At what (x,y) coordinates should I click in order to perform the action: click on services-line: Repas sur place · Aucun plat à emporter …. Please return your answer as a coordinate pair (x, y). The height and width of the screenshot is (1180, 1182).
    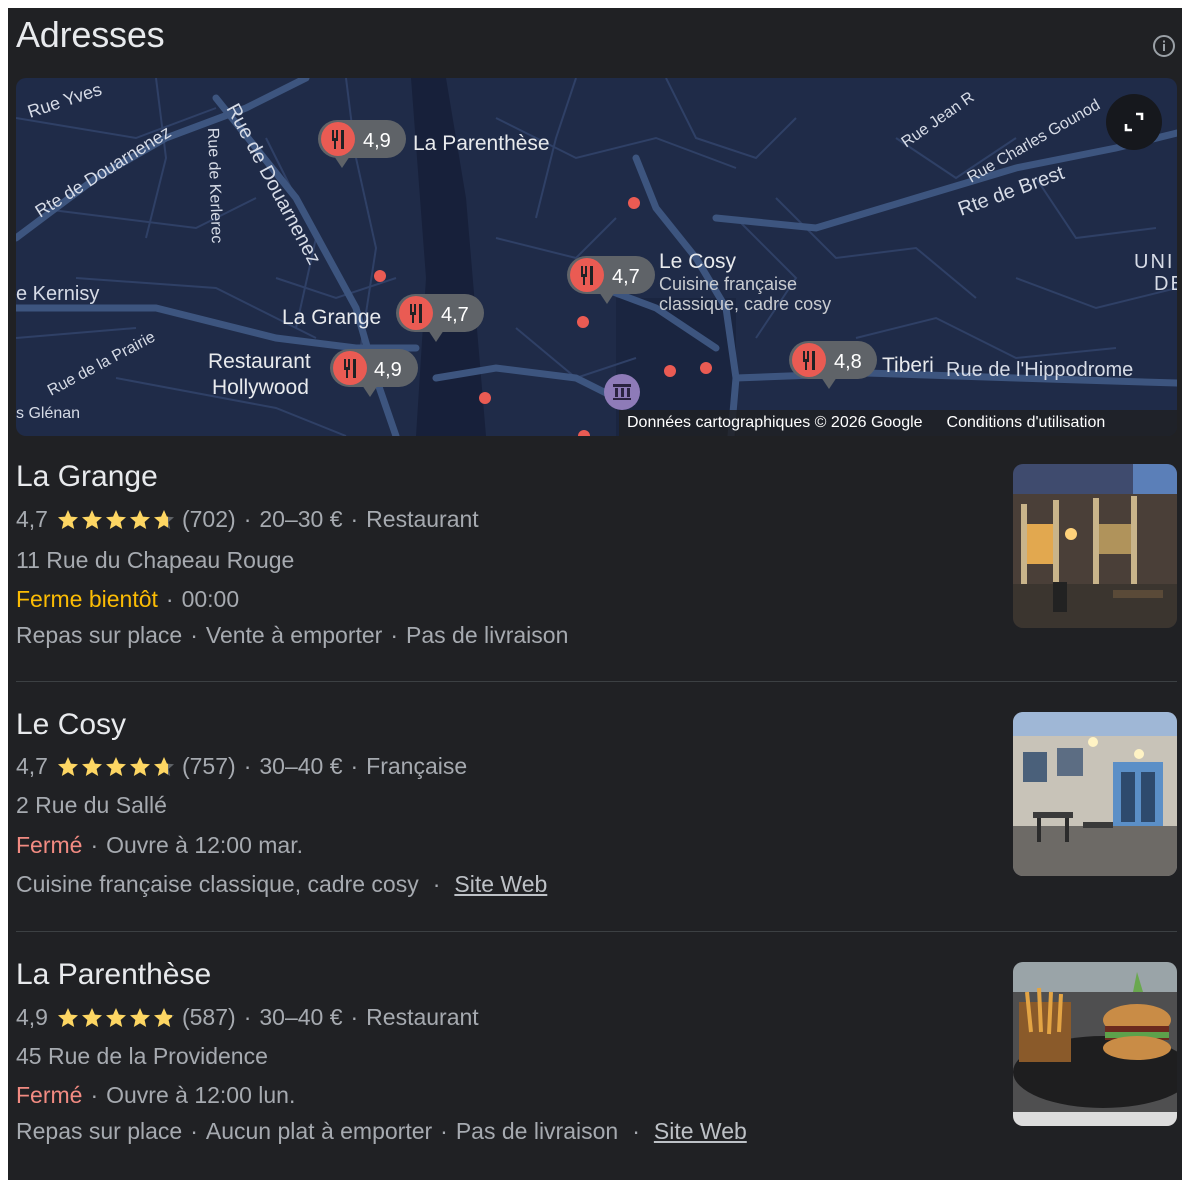
    Looking at the image, I should click on (381, 1131).